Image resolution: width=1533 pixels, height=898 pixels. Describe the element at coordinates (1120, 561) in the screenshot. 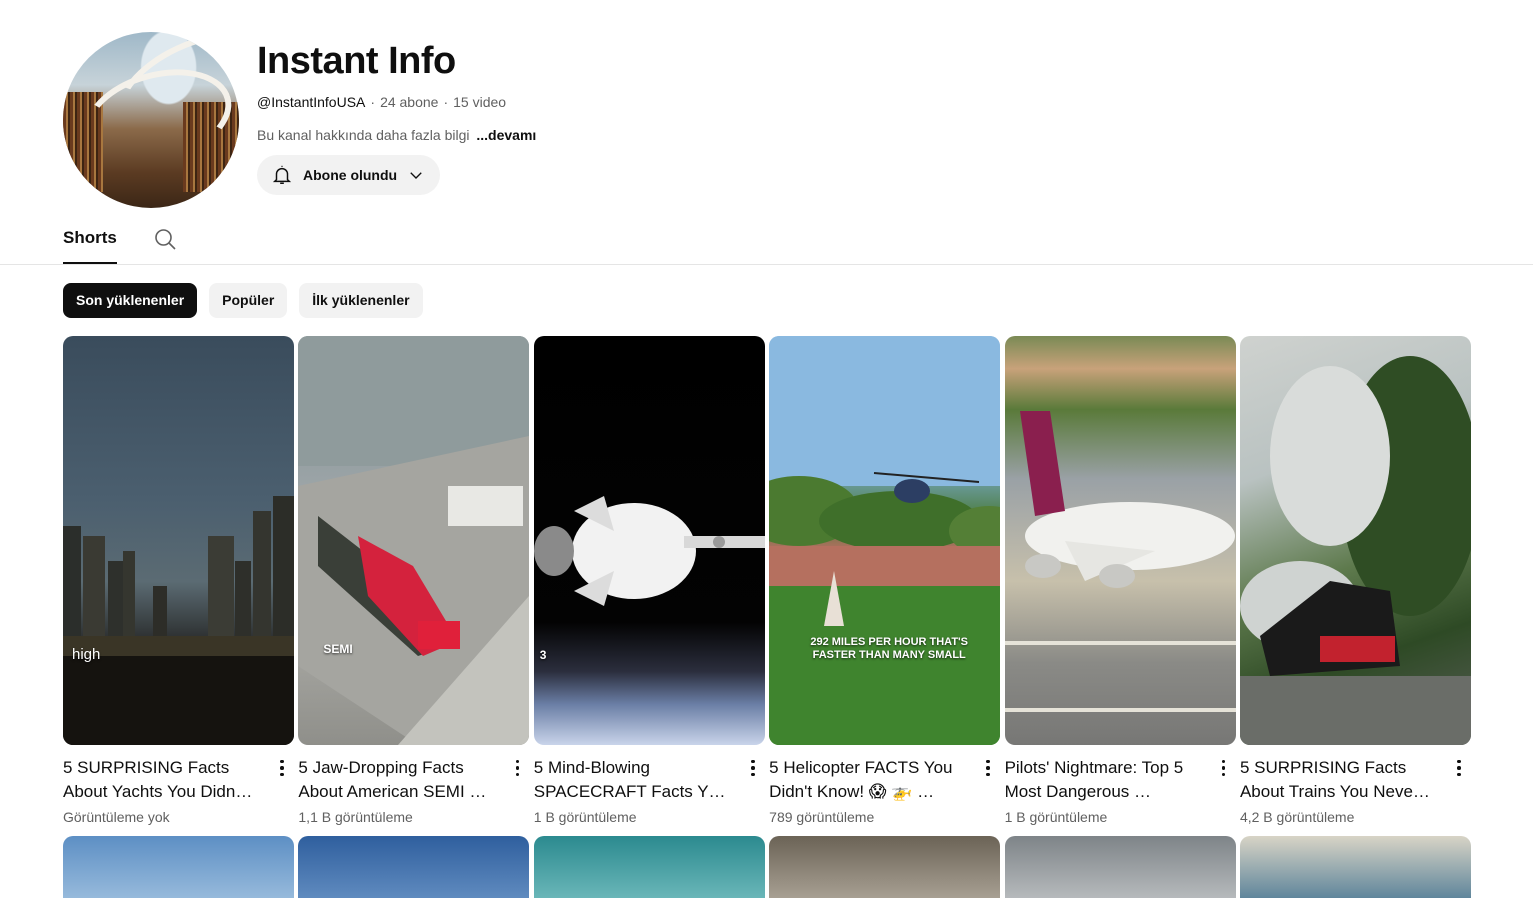

I see `airplane-art` at that location.